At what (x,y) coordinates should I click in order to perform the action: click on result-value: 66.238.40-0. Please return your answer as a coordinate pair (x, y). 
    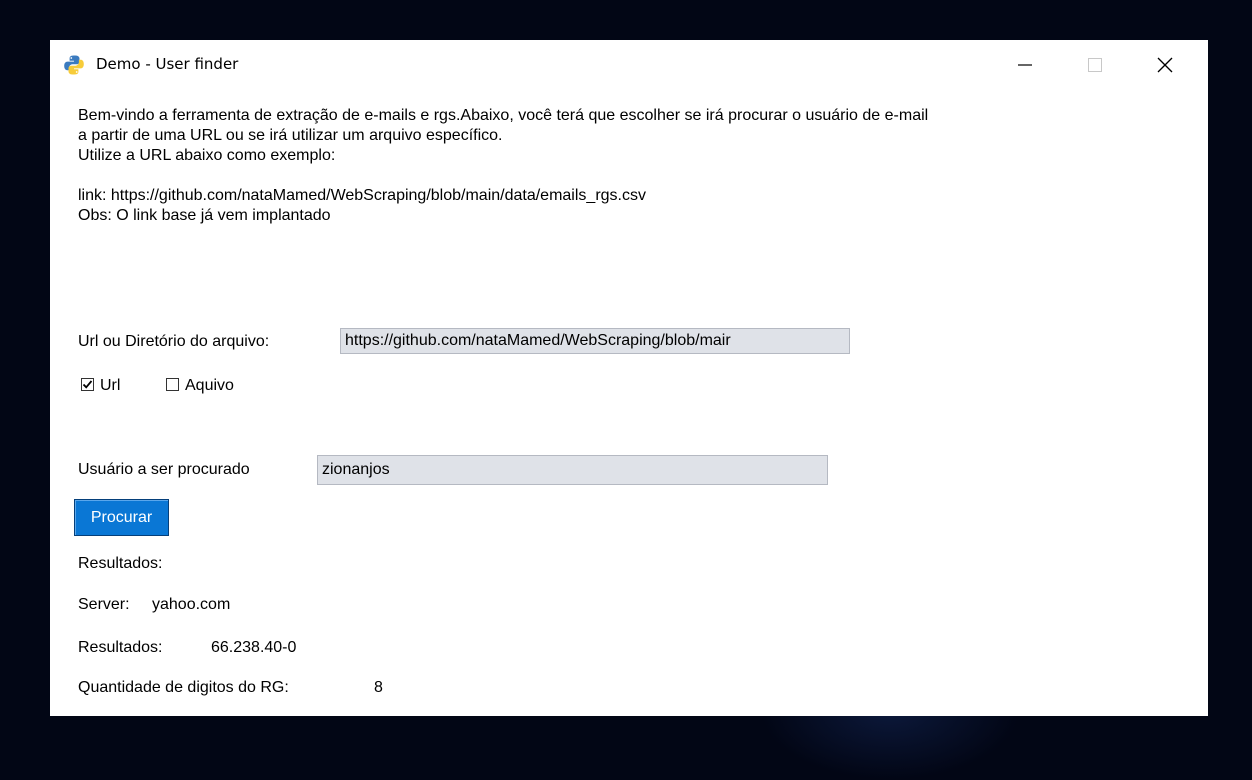
    Looking at the image, I should click on (254, 647).